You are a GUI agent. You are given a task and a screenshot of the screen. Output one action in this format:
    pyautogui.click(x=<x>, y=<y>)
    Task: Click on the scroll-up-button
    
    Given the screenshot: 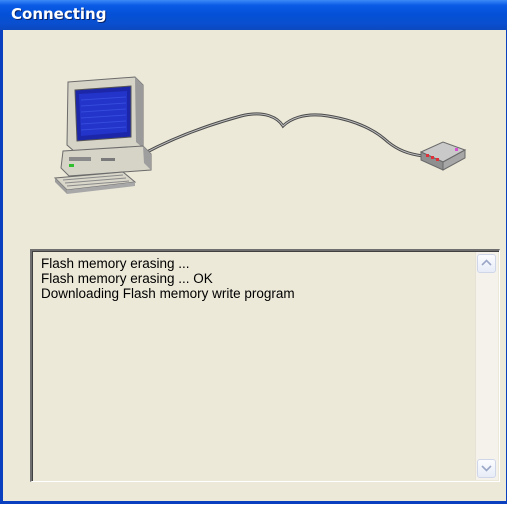 What is the action you would take?
    pyautogui.click(x=486, y=263)
    